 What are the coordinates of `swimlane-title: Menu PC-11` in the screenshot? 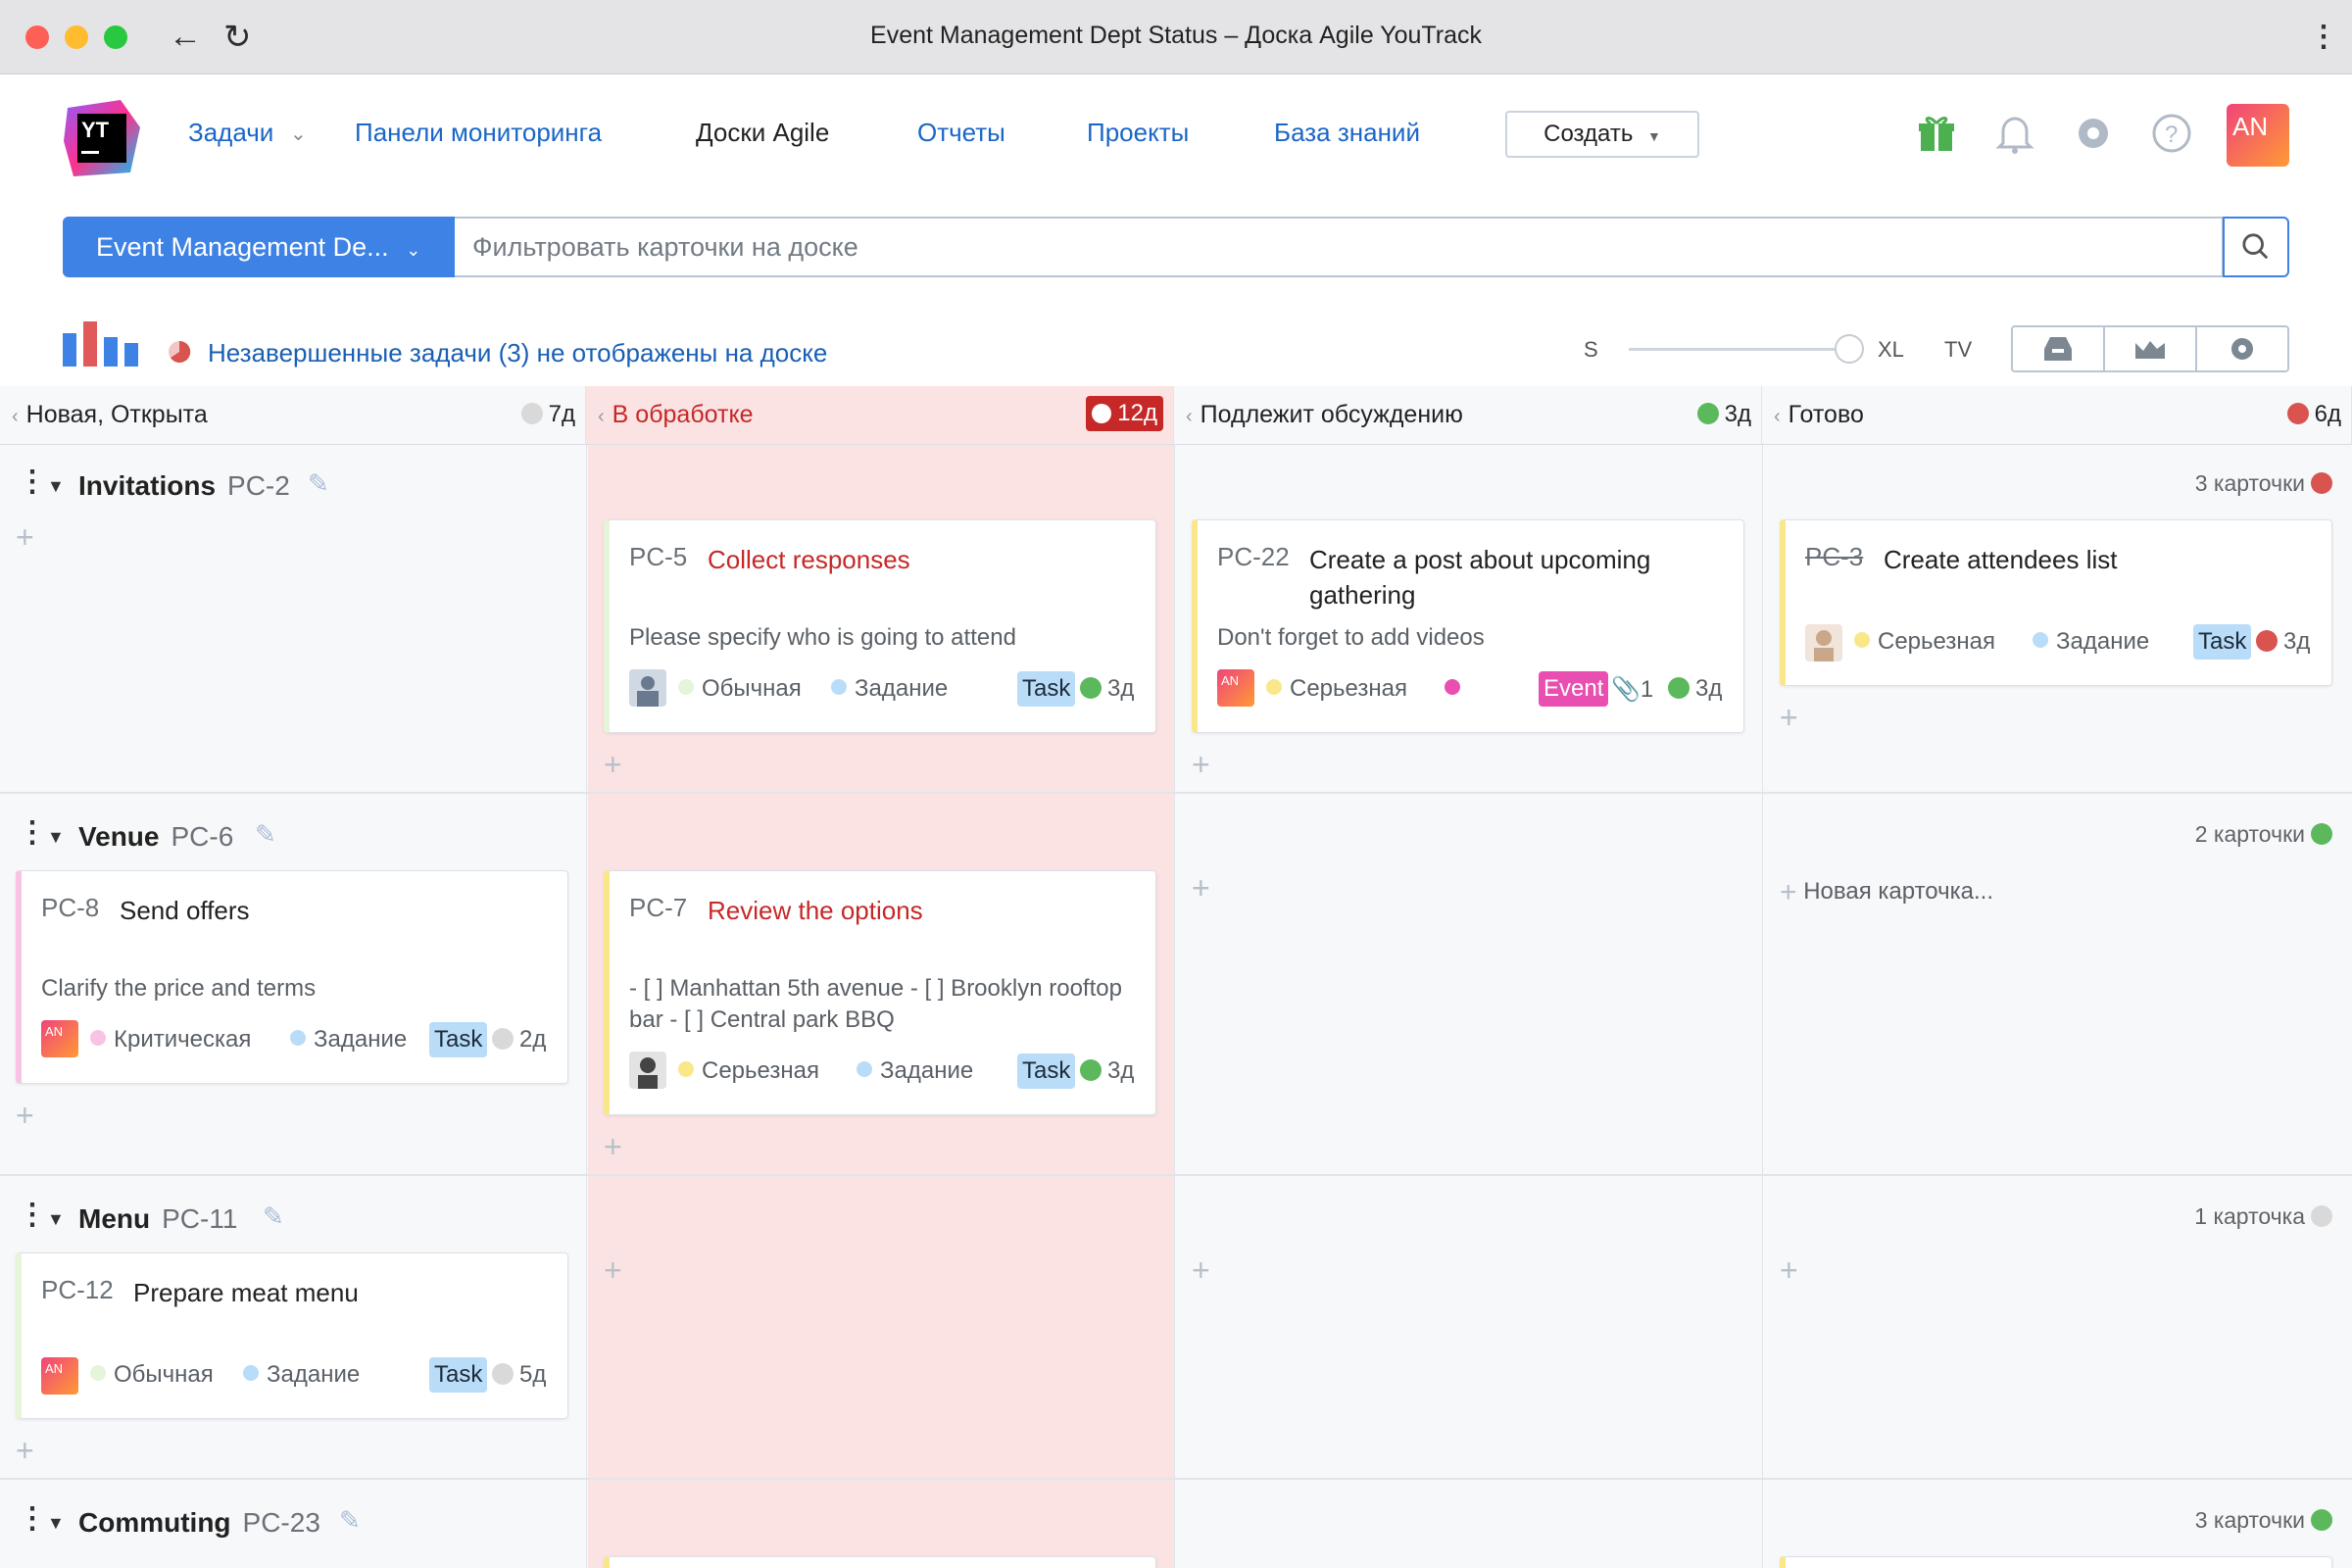 It's located at (157, 1219).